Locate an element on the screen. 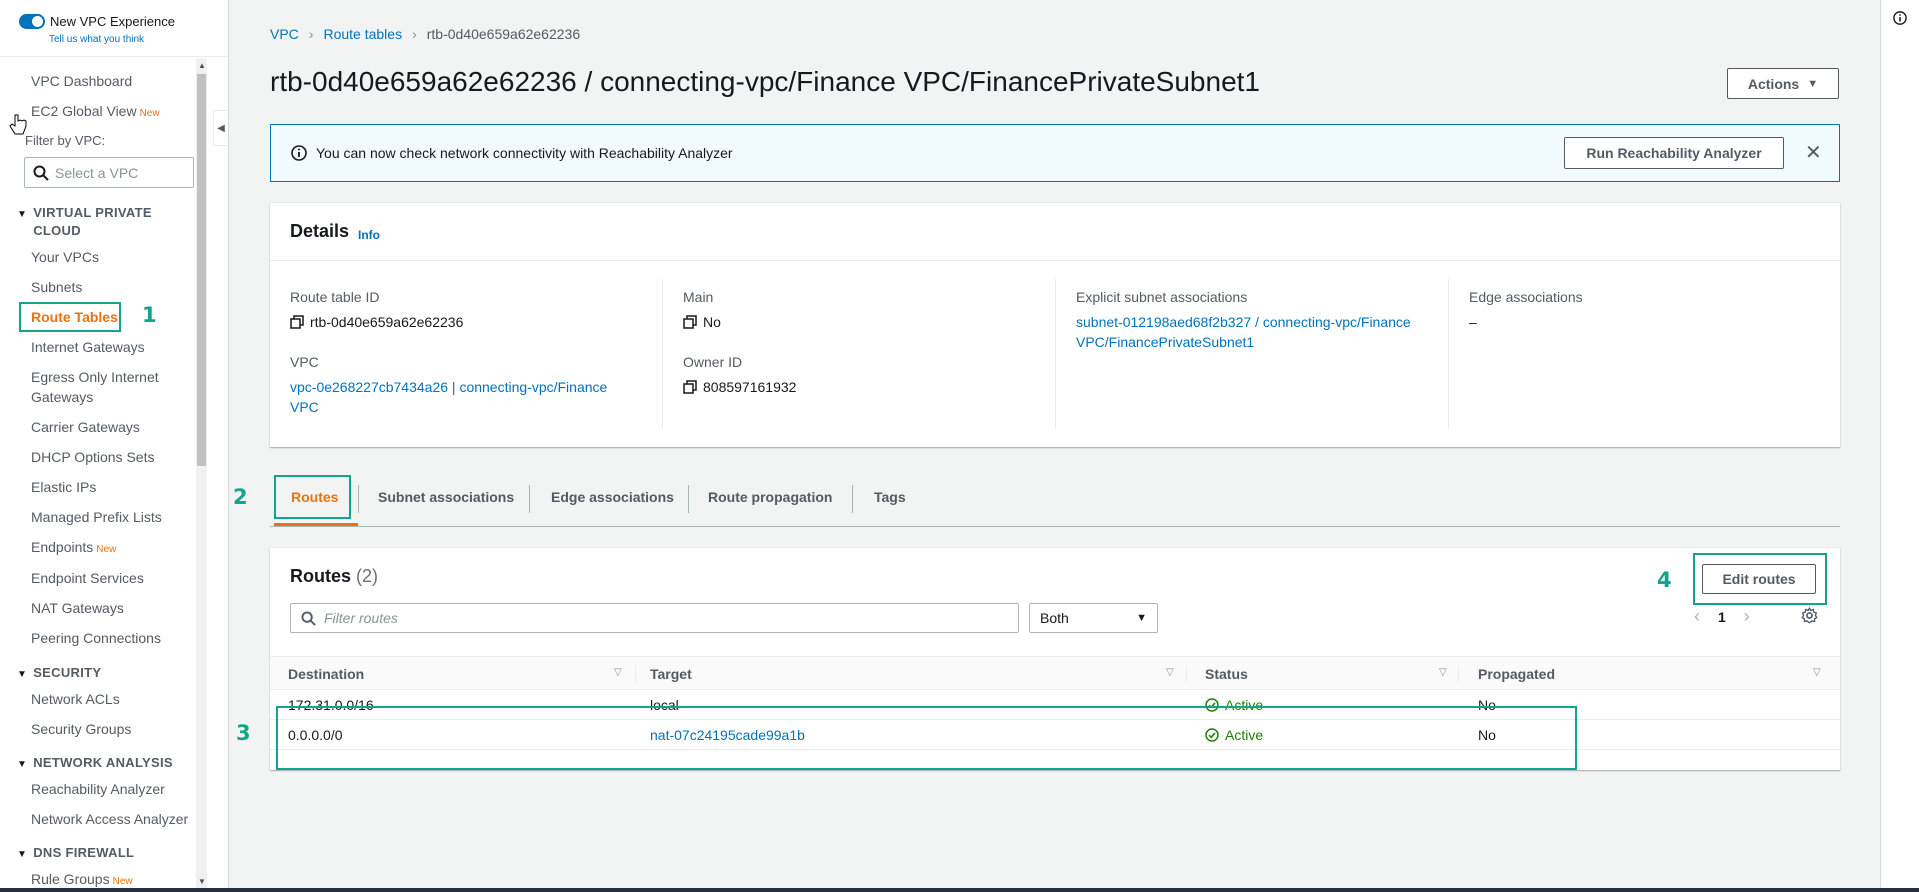 The width and height of the screenshot is (1919, 892). info-link: Info is located at coordinates (369, 235).